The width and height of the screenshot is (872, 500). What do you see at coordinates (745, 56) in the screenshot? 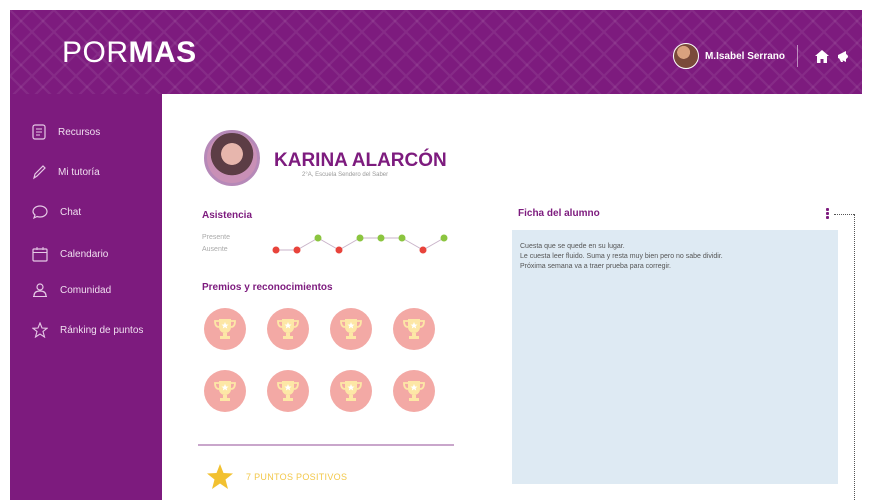
I see `user-name: M.Isabel Serrano` at bounding box center [745, 56].